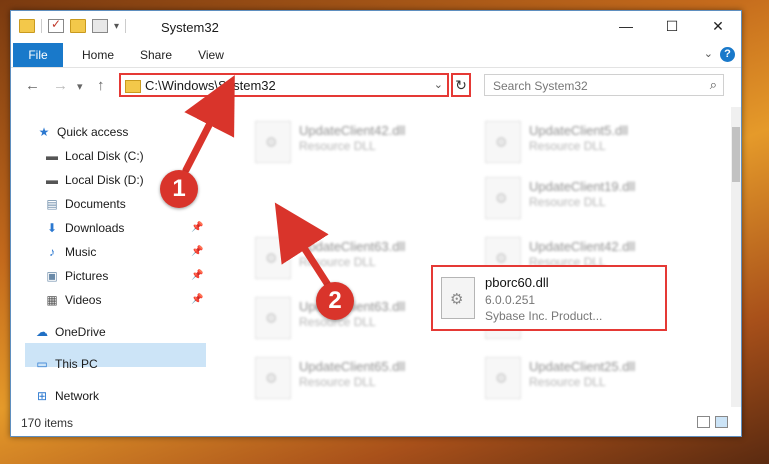 The width and height of the screenshot is (769, 464). What do you see at coordinates (208, 124) in the screenshot?
I see `arrow-to-address-bar` at bounding box center [208, 124].